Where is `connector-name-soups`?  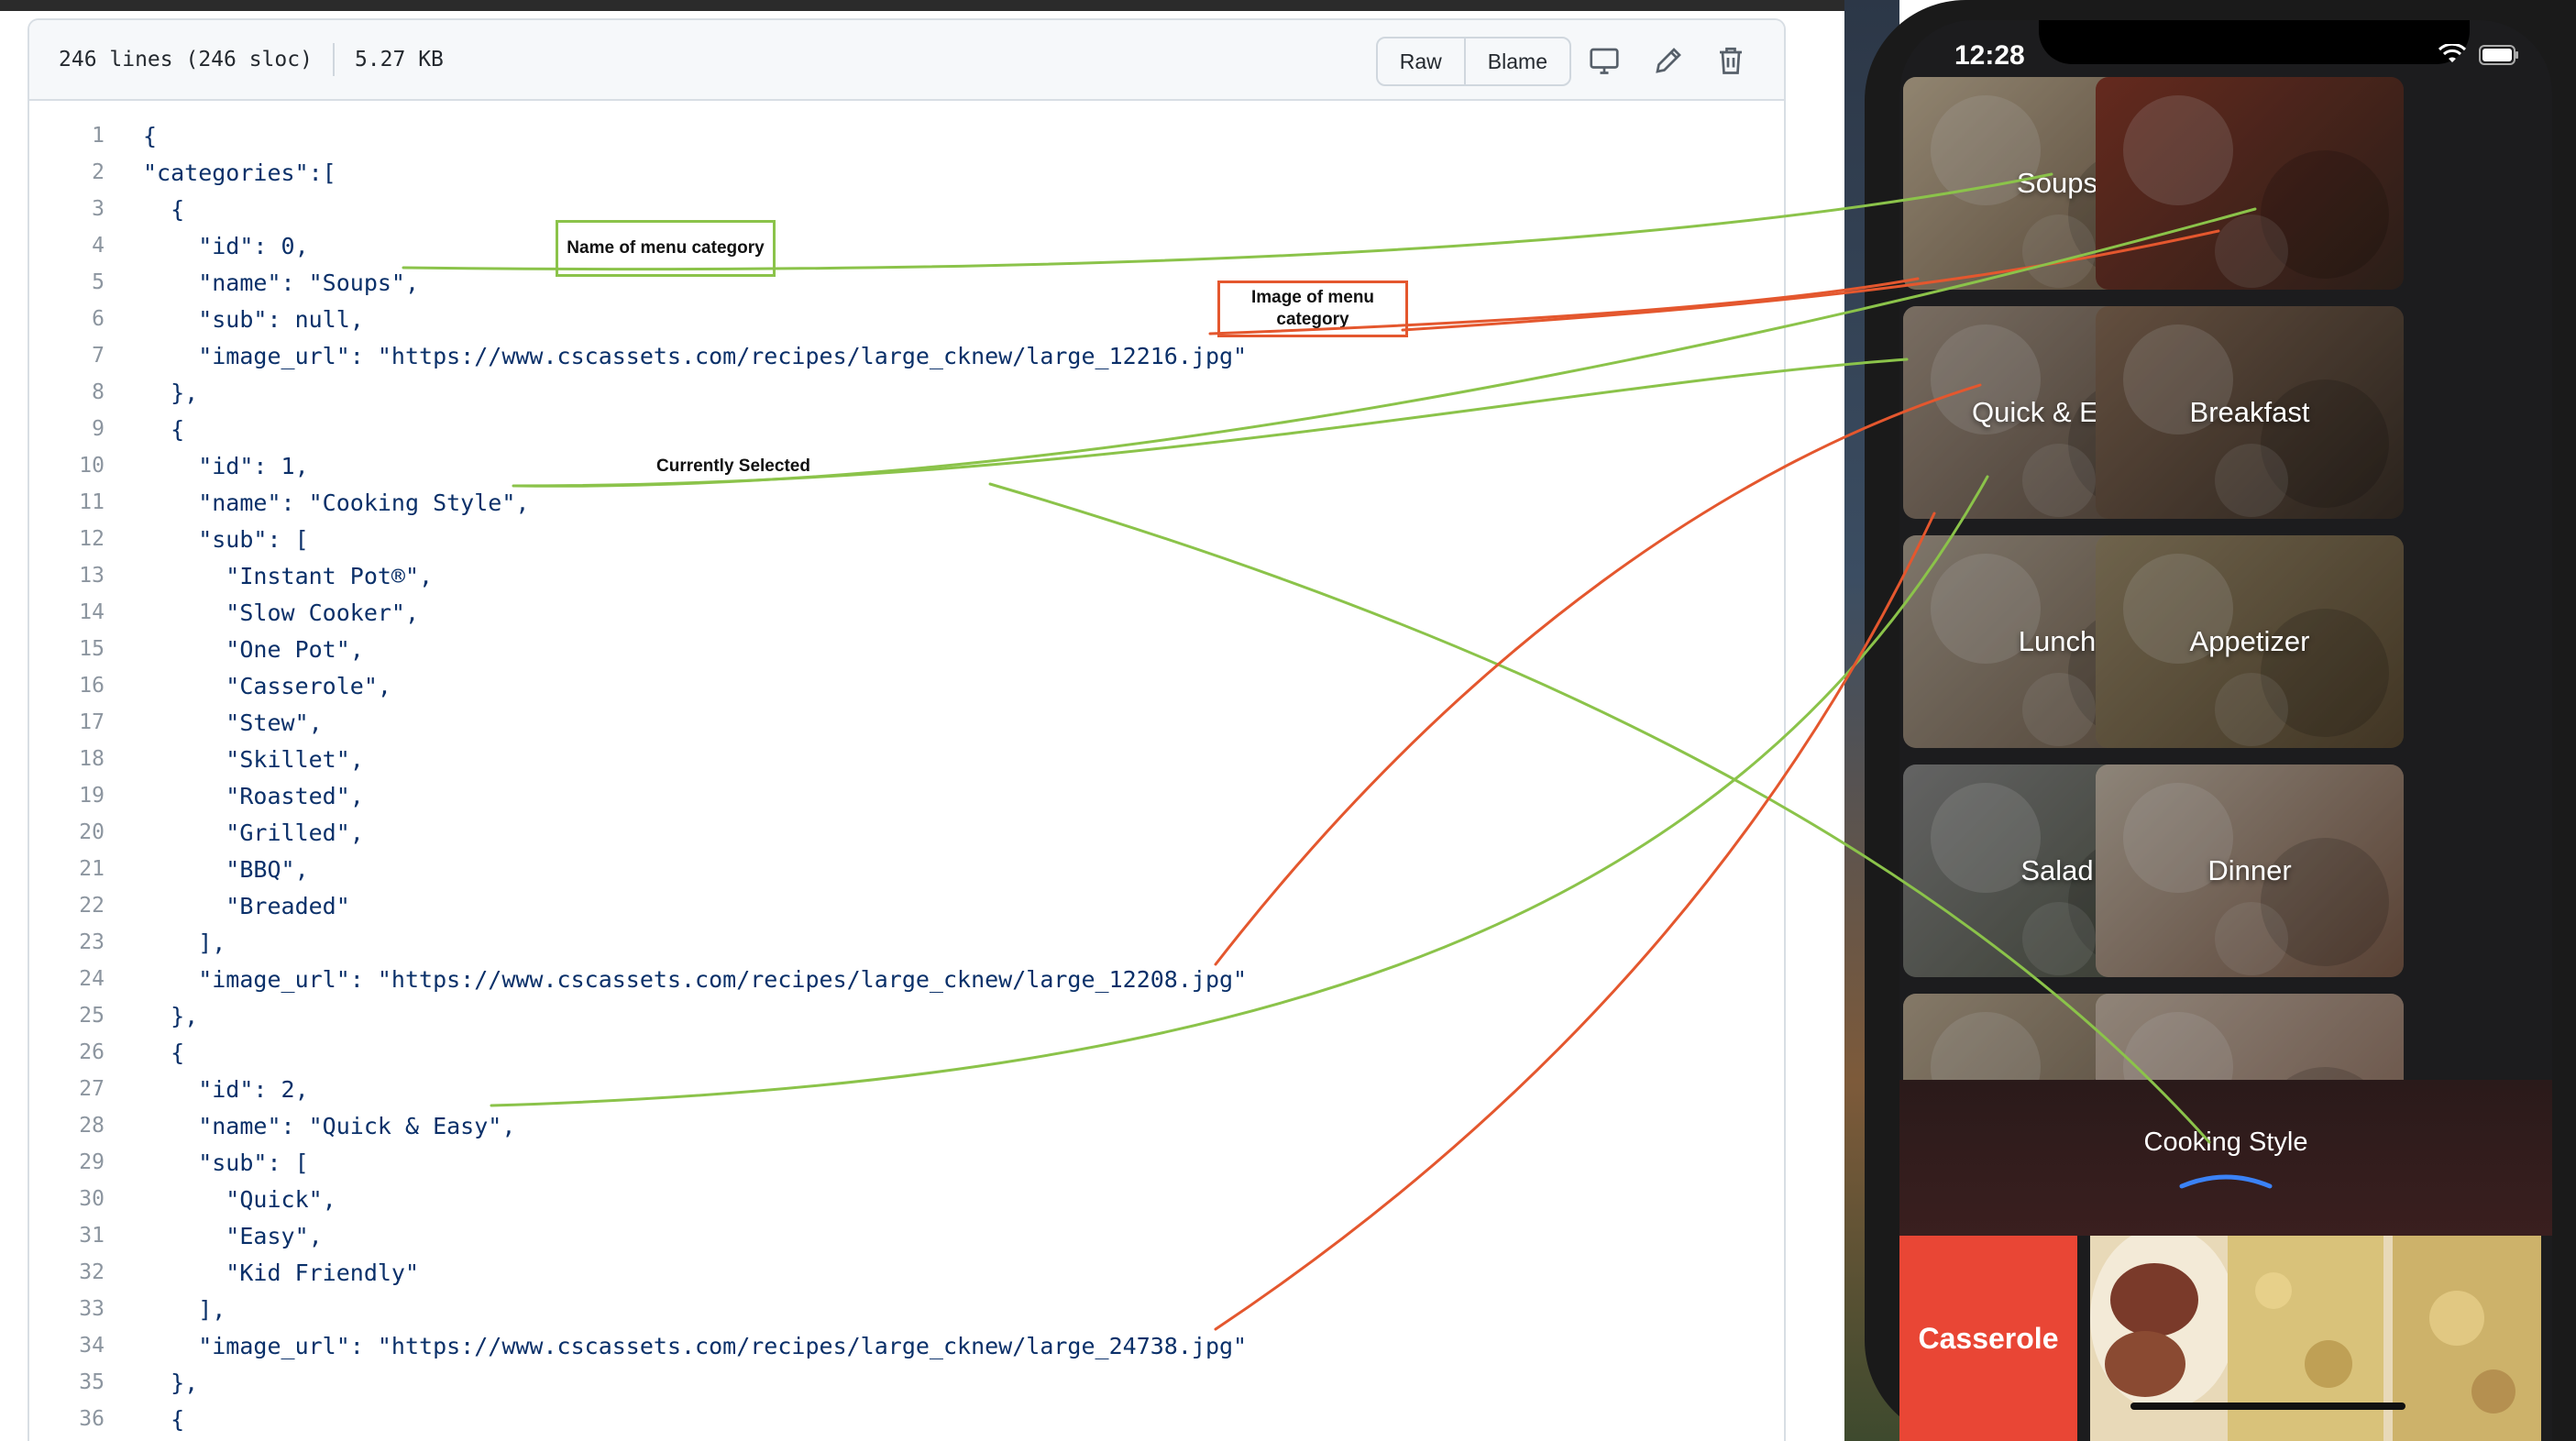 connector-name-soups is located at coordinates (1227, 221).